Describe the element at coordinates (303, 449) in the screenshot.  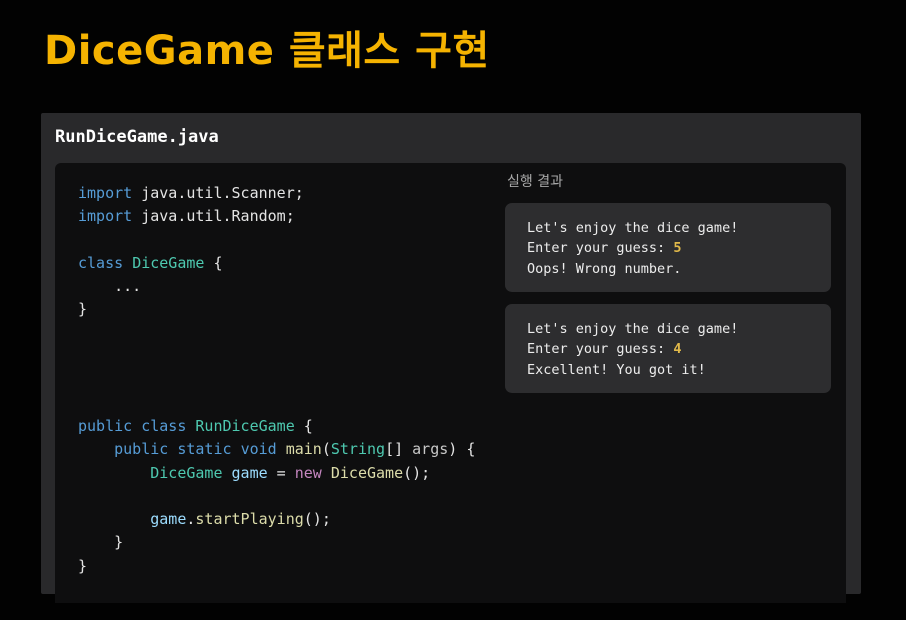
I see `code-token: main` at that location.